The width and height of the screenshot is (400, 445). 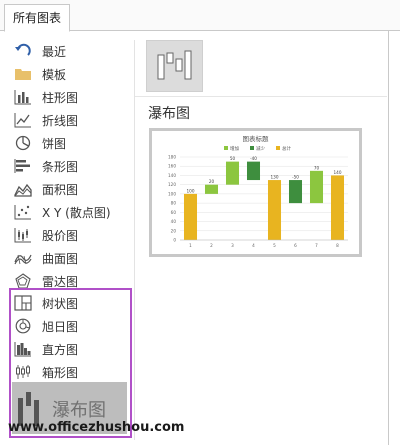 What do you see at coordinates (60, 189) in the screenshot?
I see `sidebar-item-label: 面积图` at bounding box center [60, 189].